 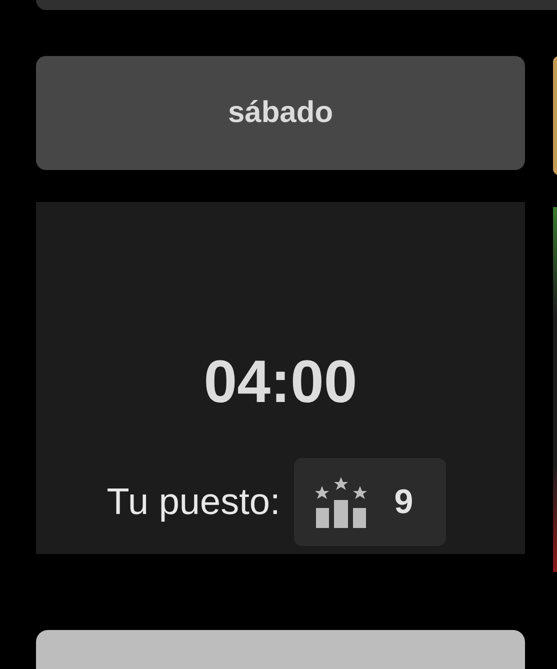 What do you see at coordinates (193, 502) in the screenshot?
I see `rank-label: Tu puesto:` at bounding box center [193, 502].